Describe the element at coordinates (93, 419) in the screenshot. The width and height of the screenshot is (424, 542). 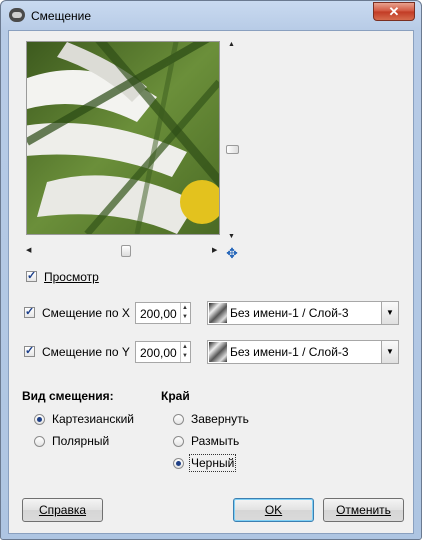
I see `mode-cartesian-label: Картезианский` at that location.